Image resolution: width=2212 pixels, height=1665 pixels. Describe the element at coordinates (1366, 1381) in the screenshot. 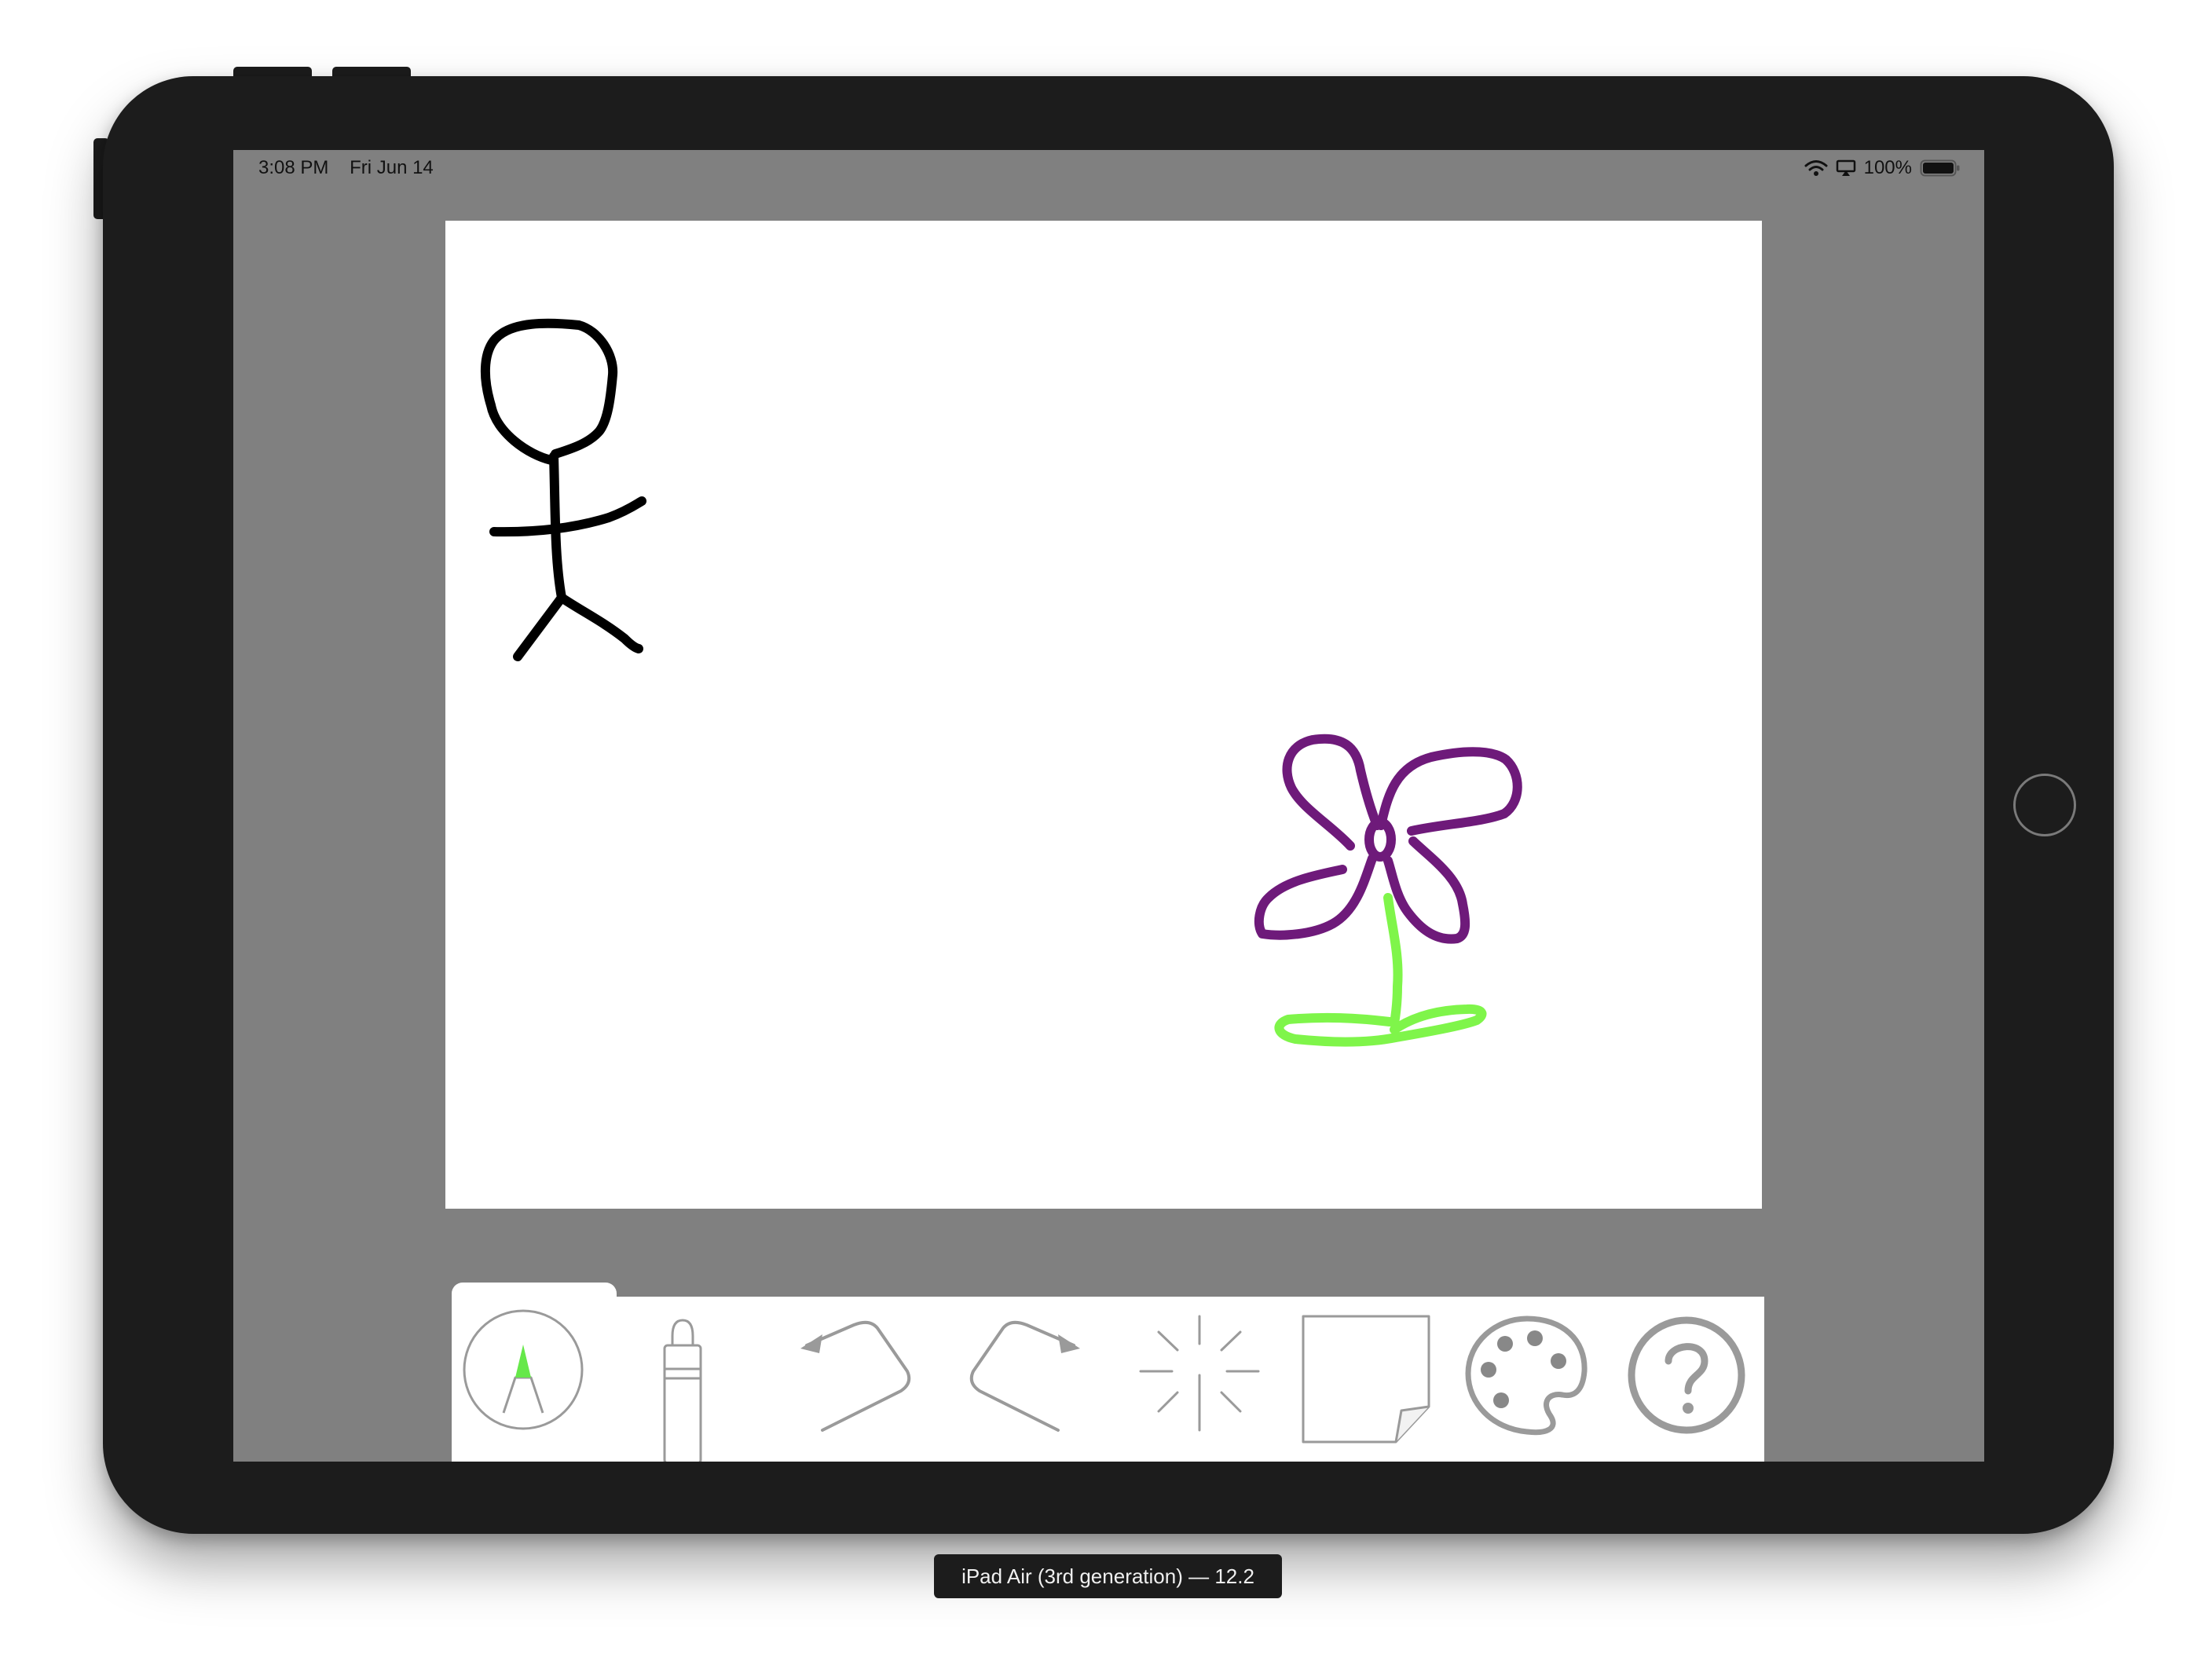

I see `blank-page-icon` at that location.